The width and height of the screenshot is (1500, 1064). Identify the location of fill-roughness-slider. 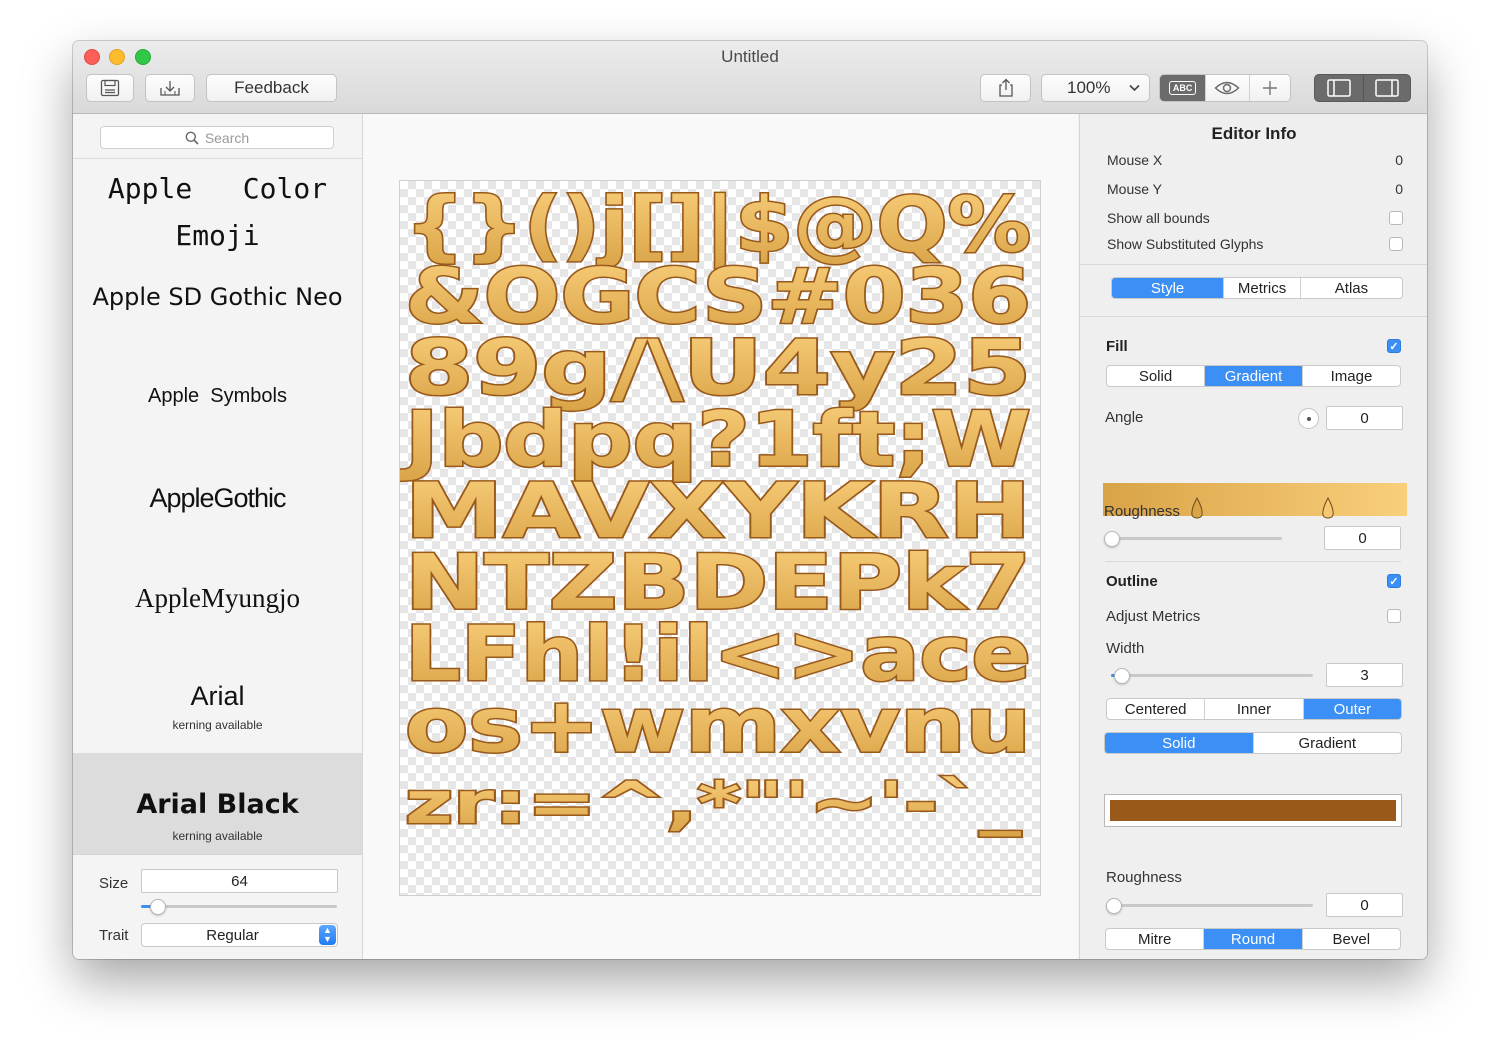
(1193, 539).